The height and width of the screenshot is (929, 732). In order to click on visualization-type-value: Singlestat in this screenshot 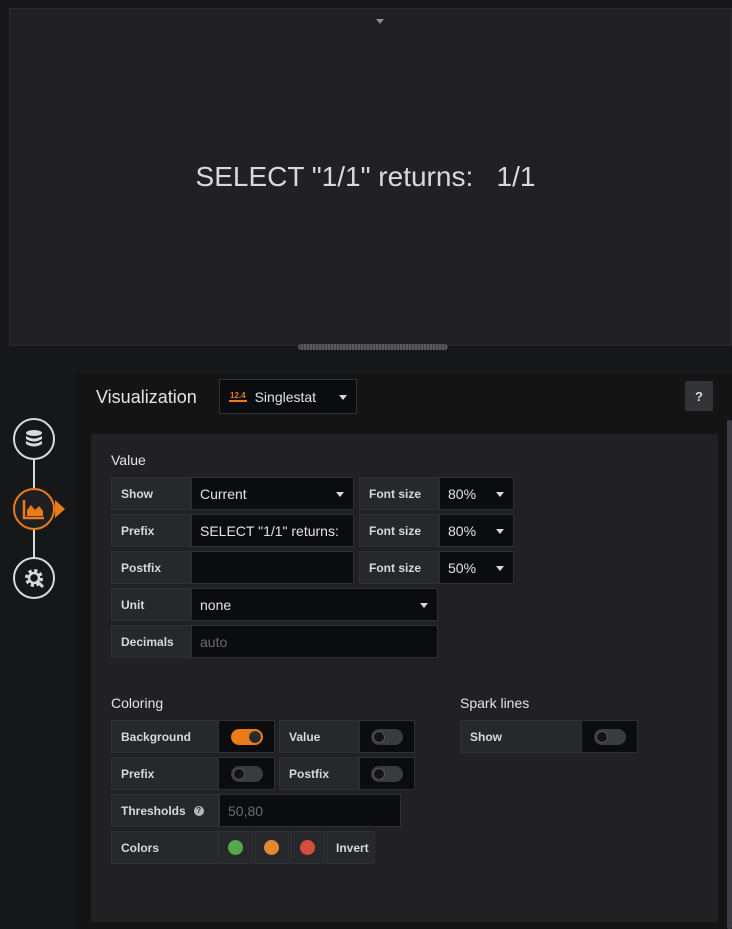, I will do `click(285, 396)`.